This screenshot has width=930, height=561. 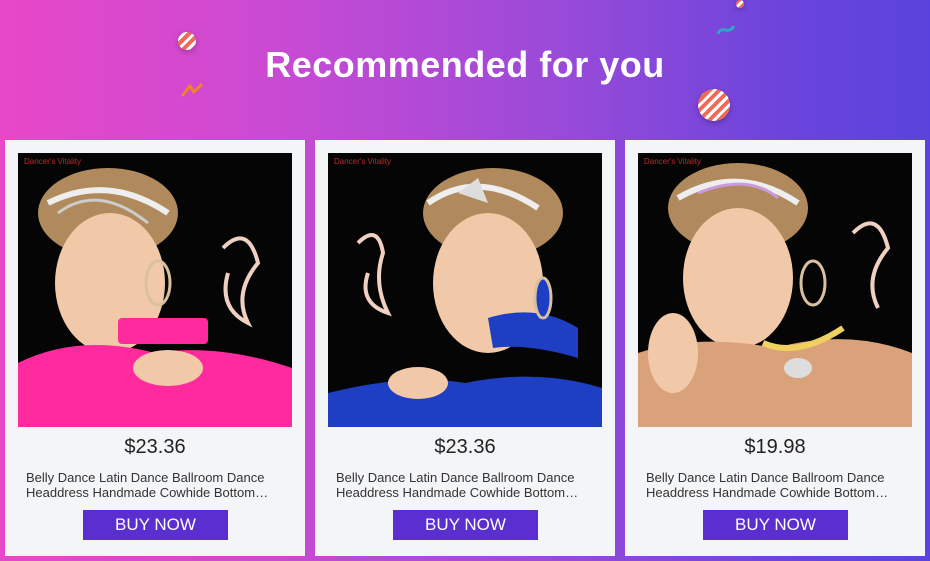 I want to click on product-price: $19.98, so click(x=775, y=447).